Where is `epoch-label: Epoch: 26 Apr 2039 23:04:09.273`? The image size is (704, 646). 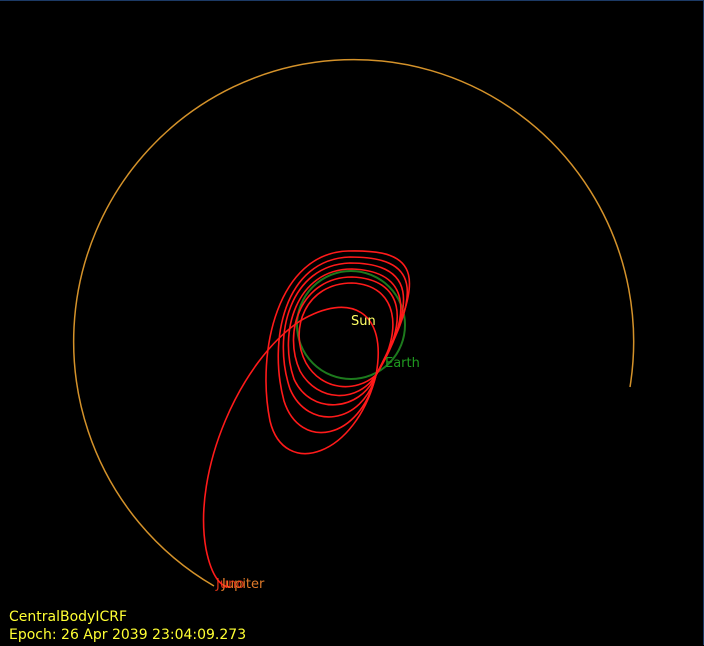 epoch-label: Epoch: 26 Apr 2039 23:04:09.273 is located at coordinates (128, 635).